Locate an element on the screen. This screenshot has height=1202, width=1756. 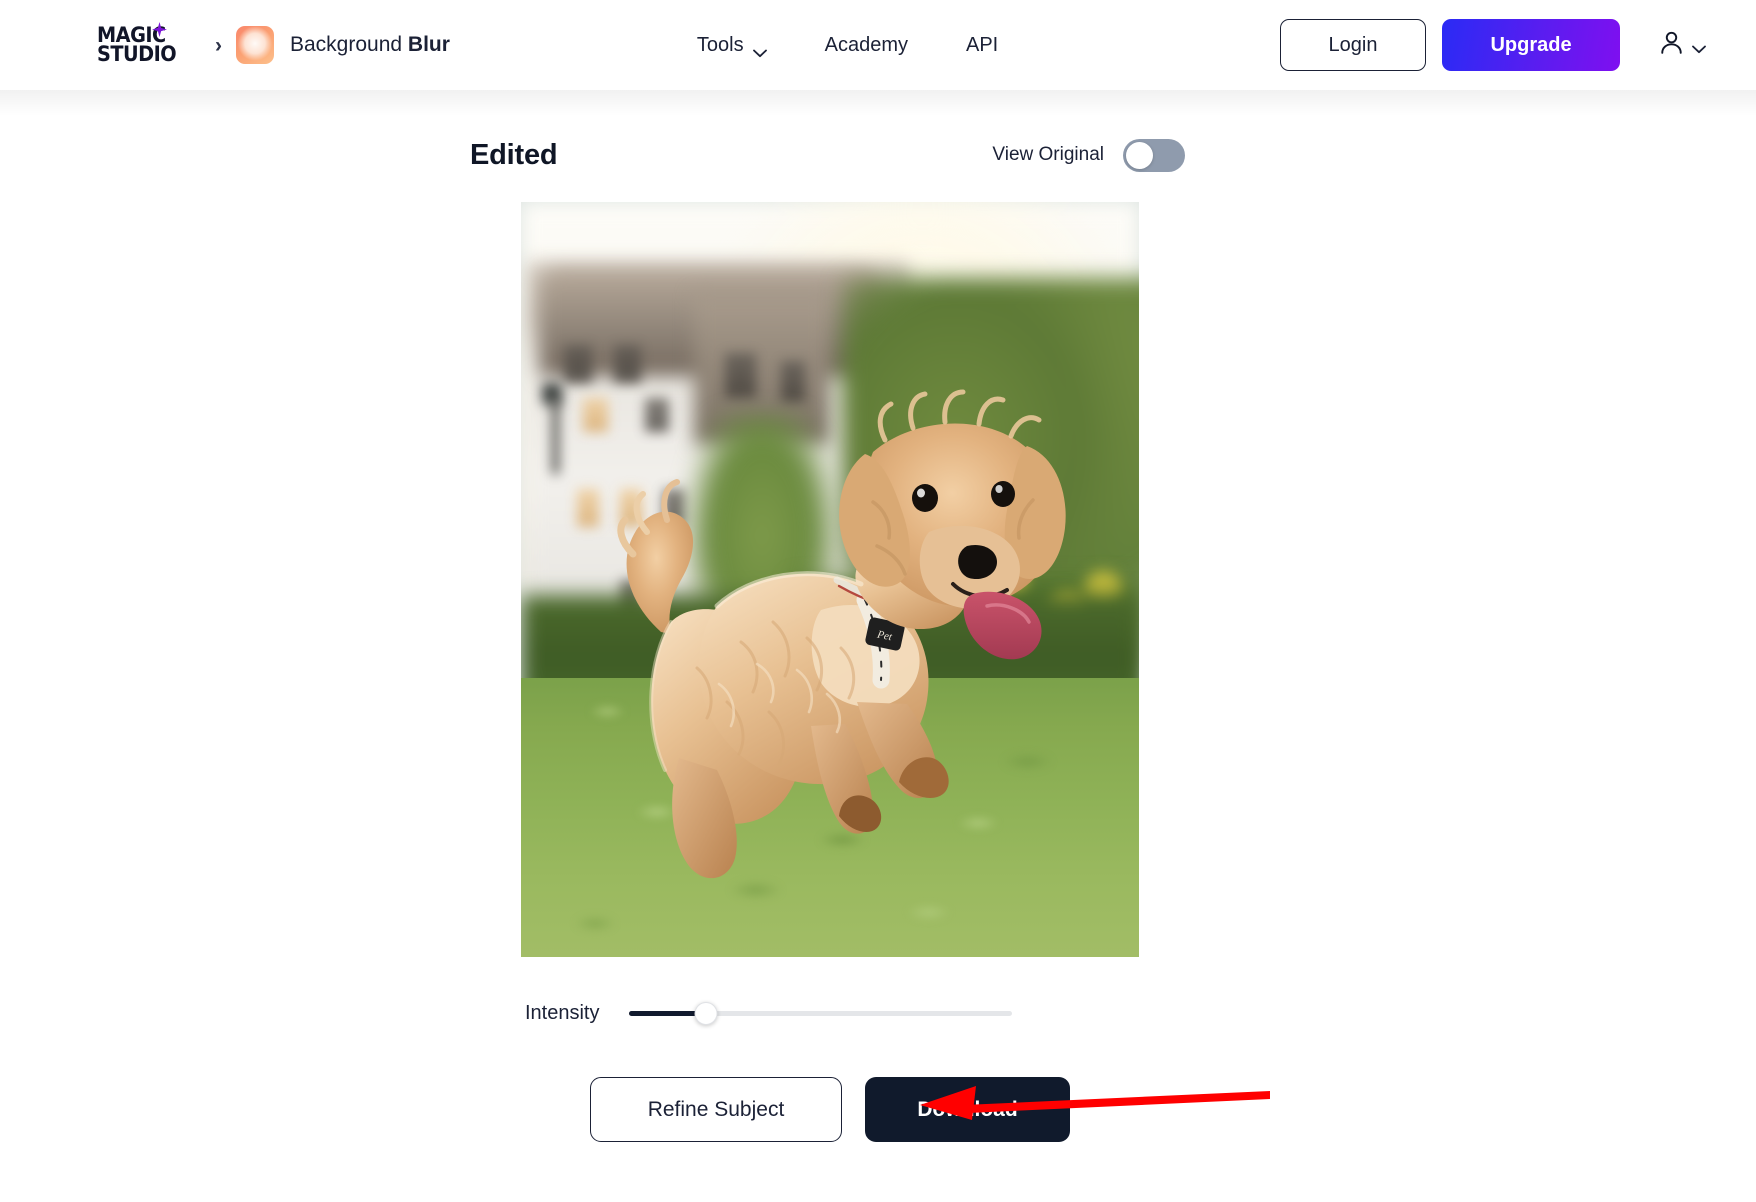
breadcrumb-title: Background Blur is located at coordinates (370, 45).